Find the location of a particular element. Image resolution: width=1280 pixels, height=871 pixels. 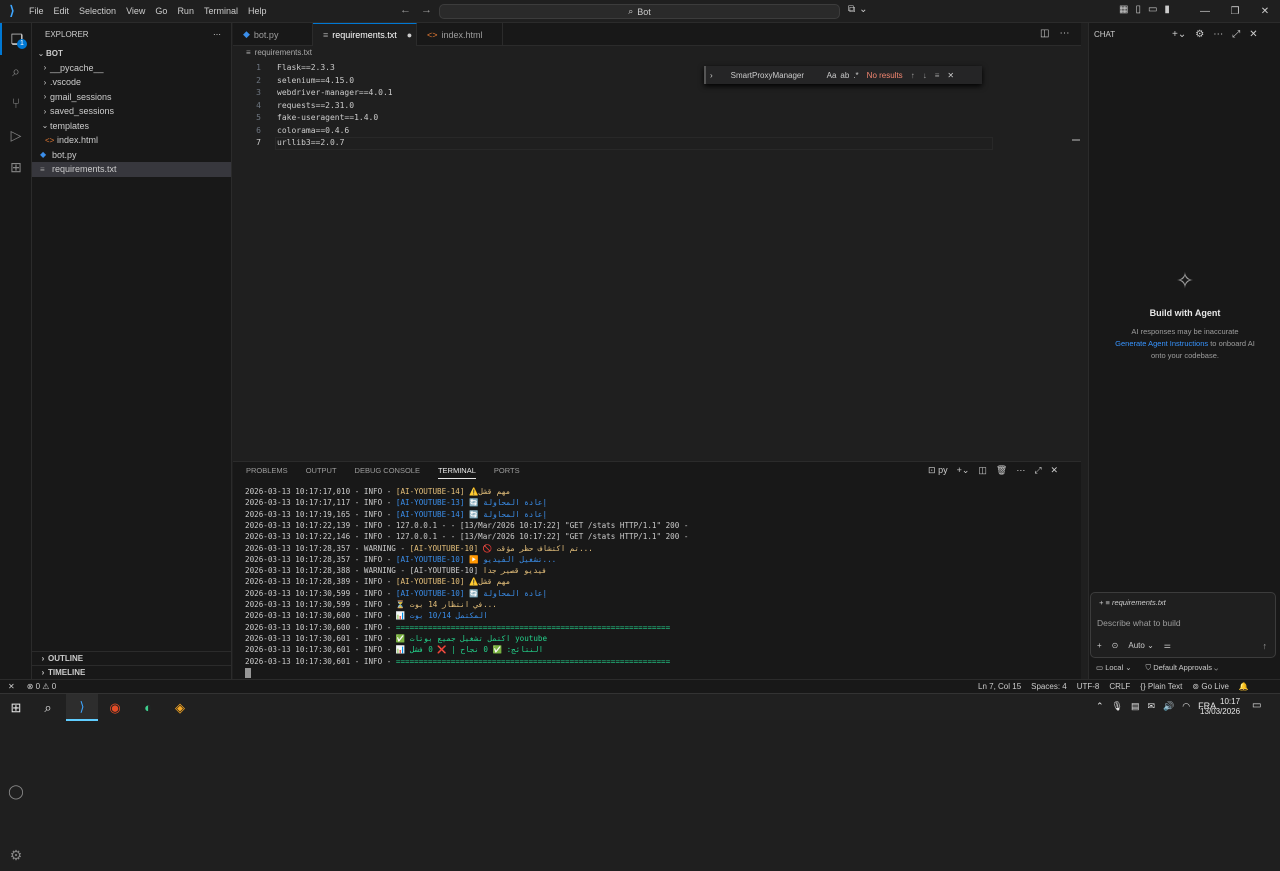

split-editor-icon: ◫ is located at coordinates (1044, 33).